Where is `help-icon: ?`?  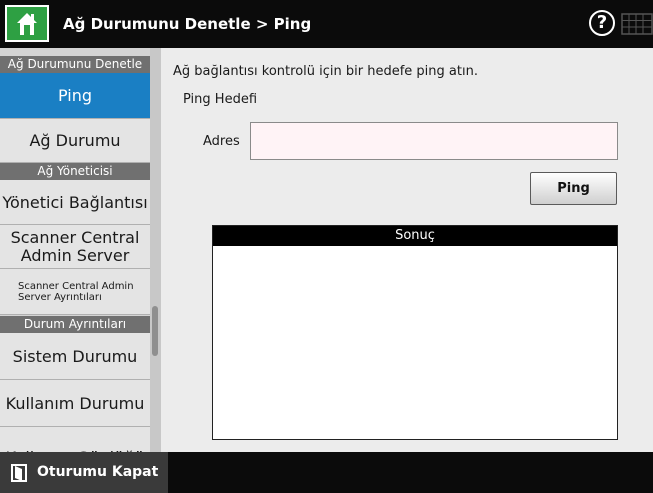
help-icon: ? is located at coordinates (602, 22).